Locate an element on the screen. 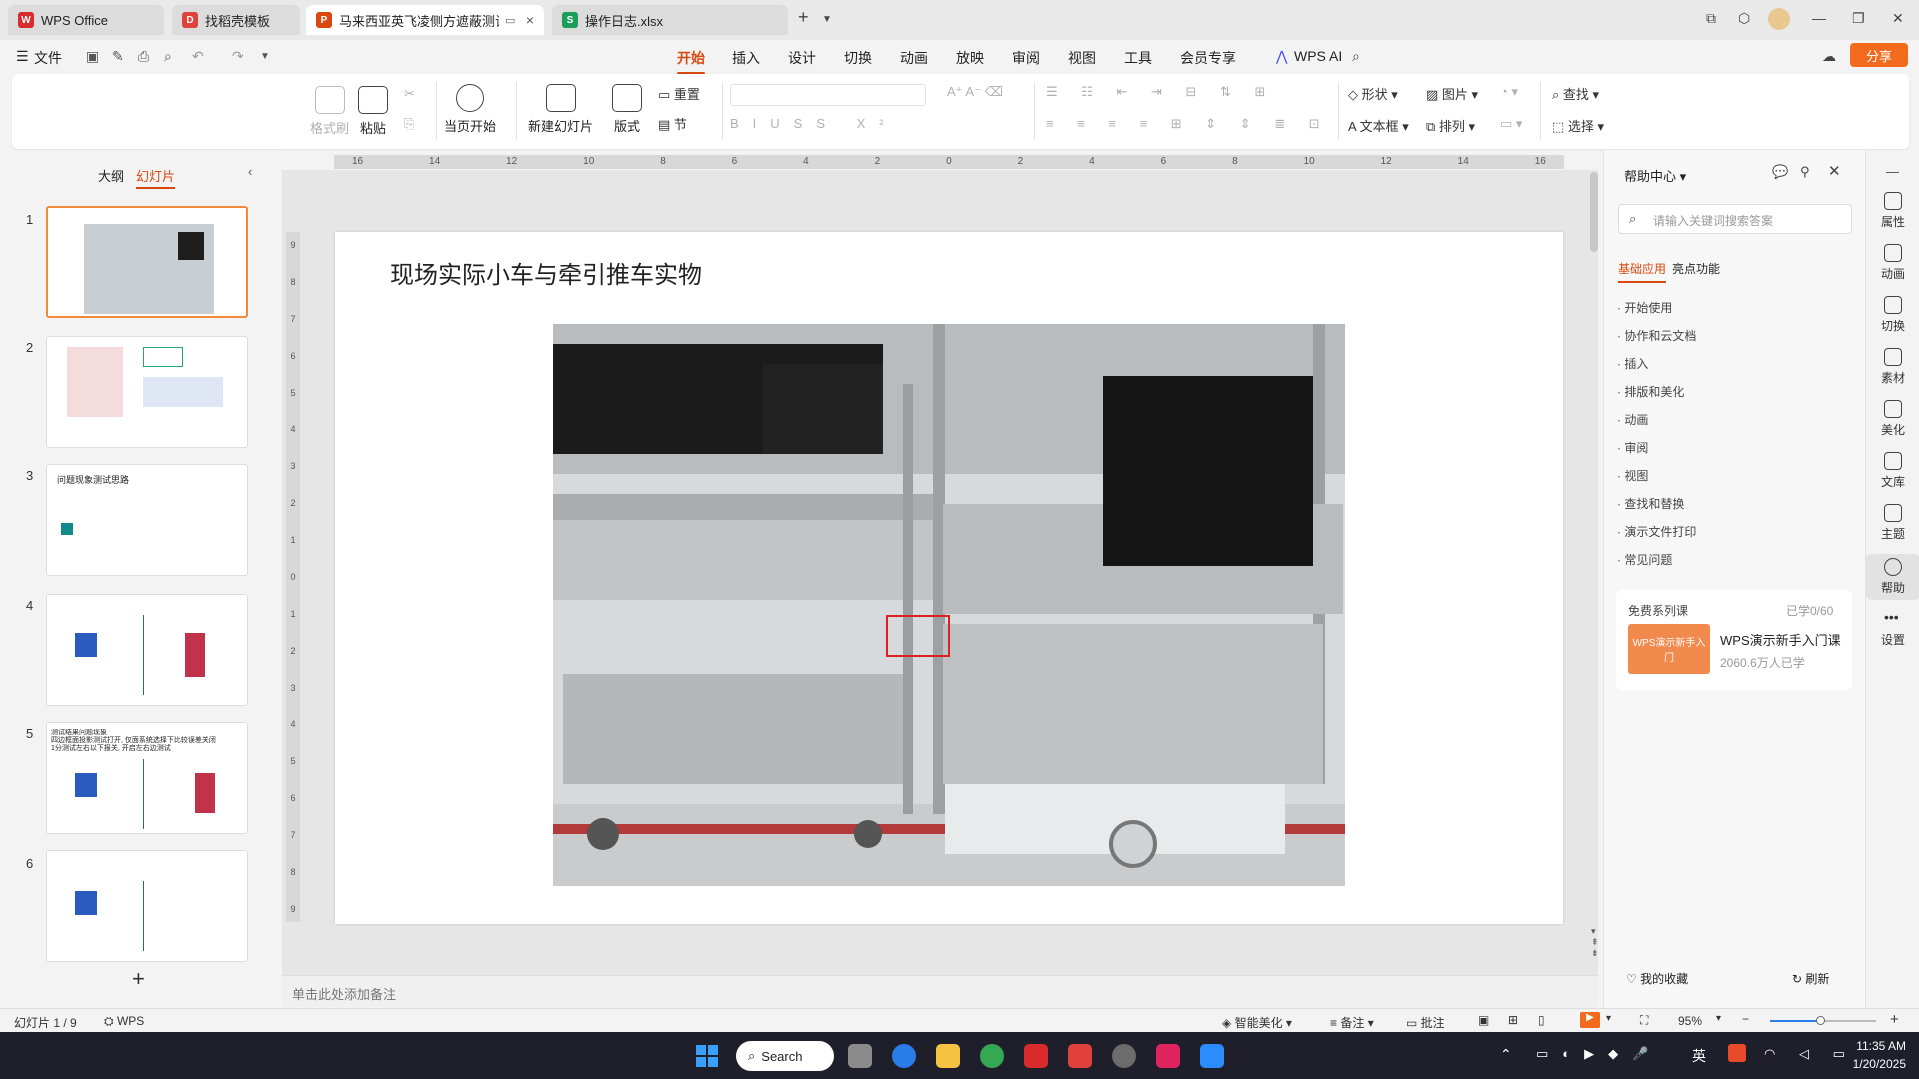 Image resolution: width=1919 pixels, height=1079 pixels. cube-icon: ⬡ is located at coordinates (1744, 18).